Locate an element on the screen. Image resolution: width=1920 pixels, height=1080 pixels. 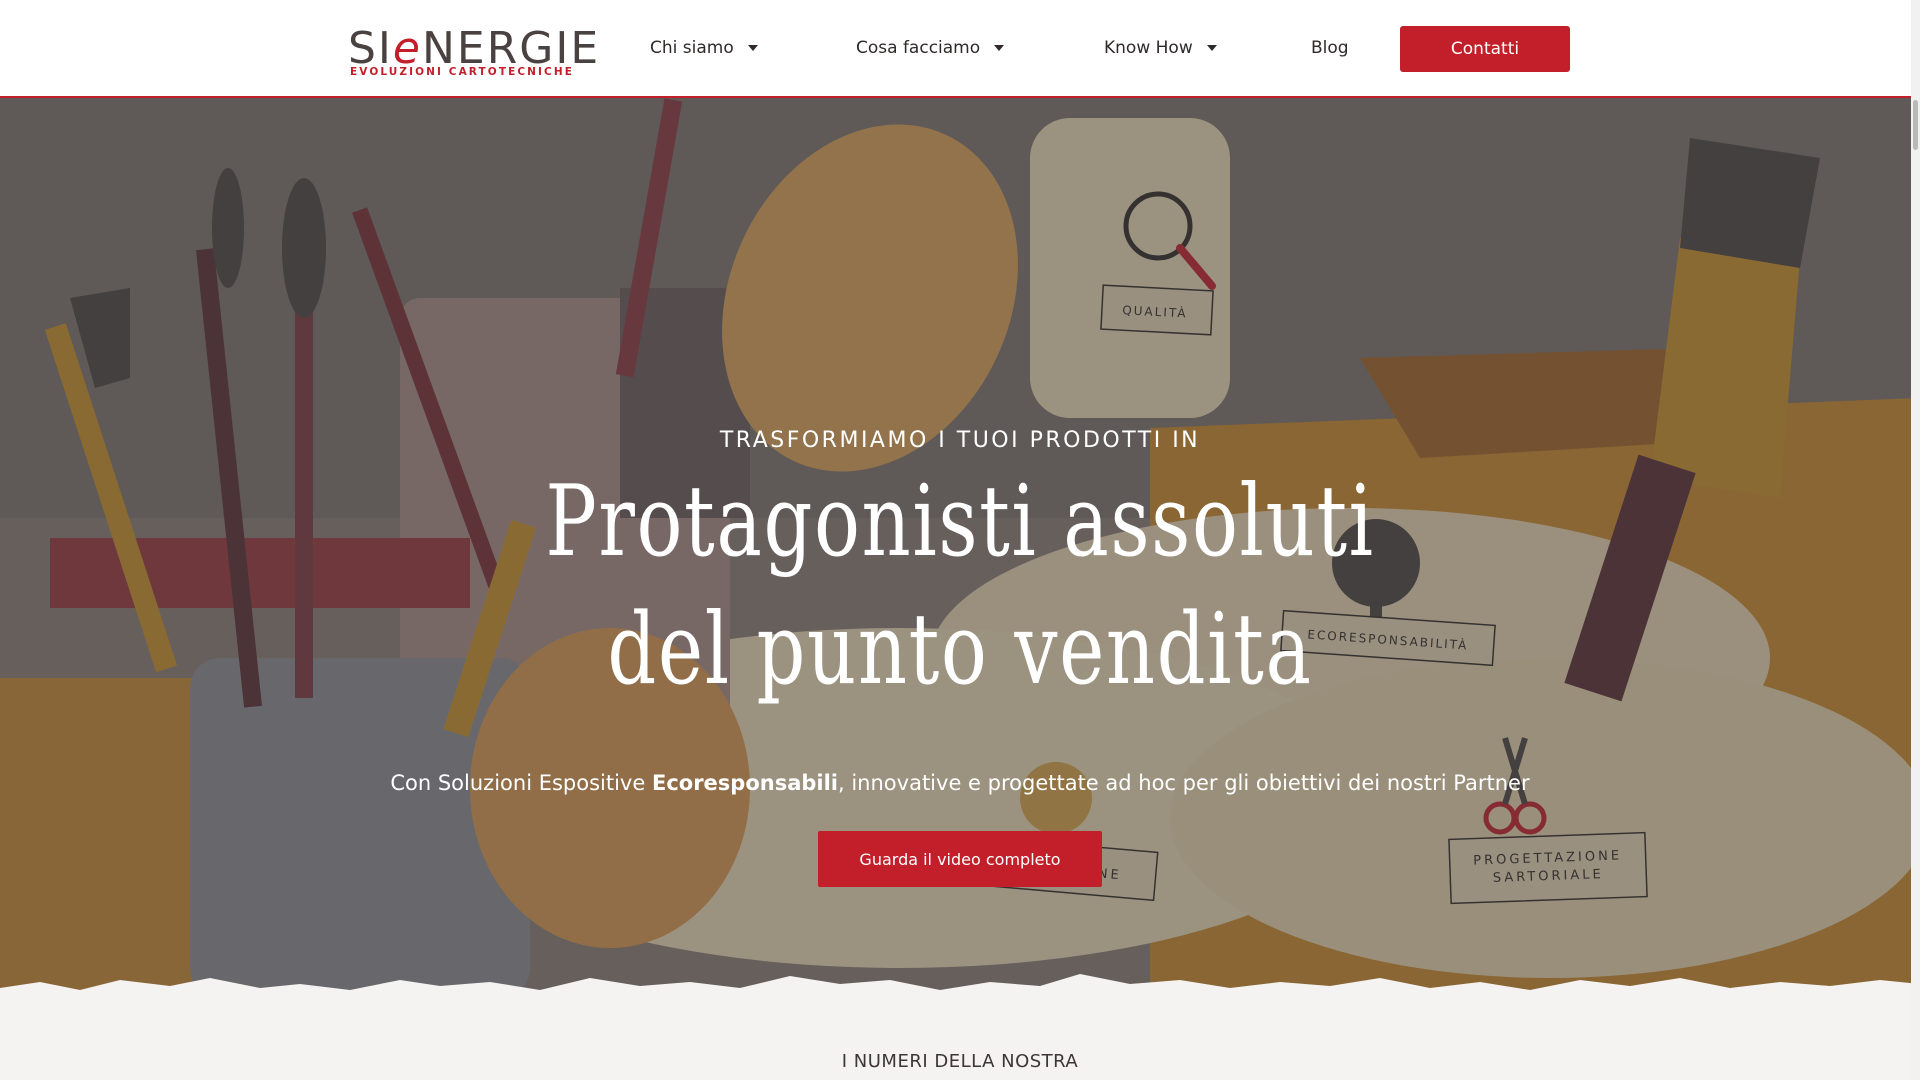
nav-label: Cosa facciamo is located at coordinates (918, 48).